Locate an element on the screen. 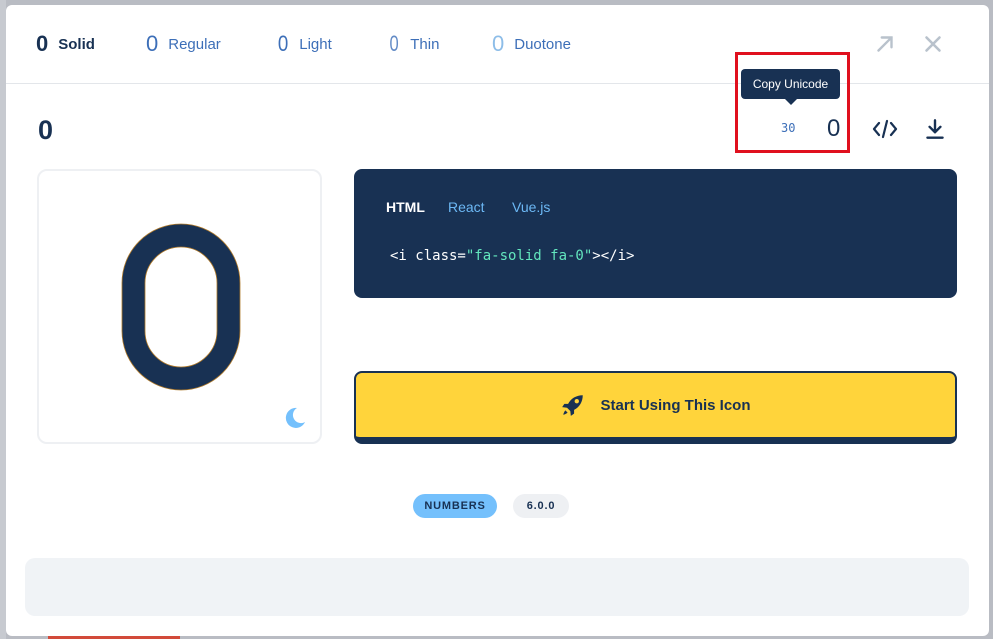 This screenshot has height=639, width=993. code-tab-html: HTML is located at coordinates (405, 207).